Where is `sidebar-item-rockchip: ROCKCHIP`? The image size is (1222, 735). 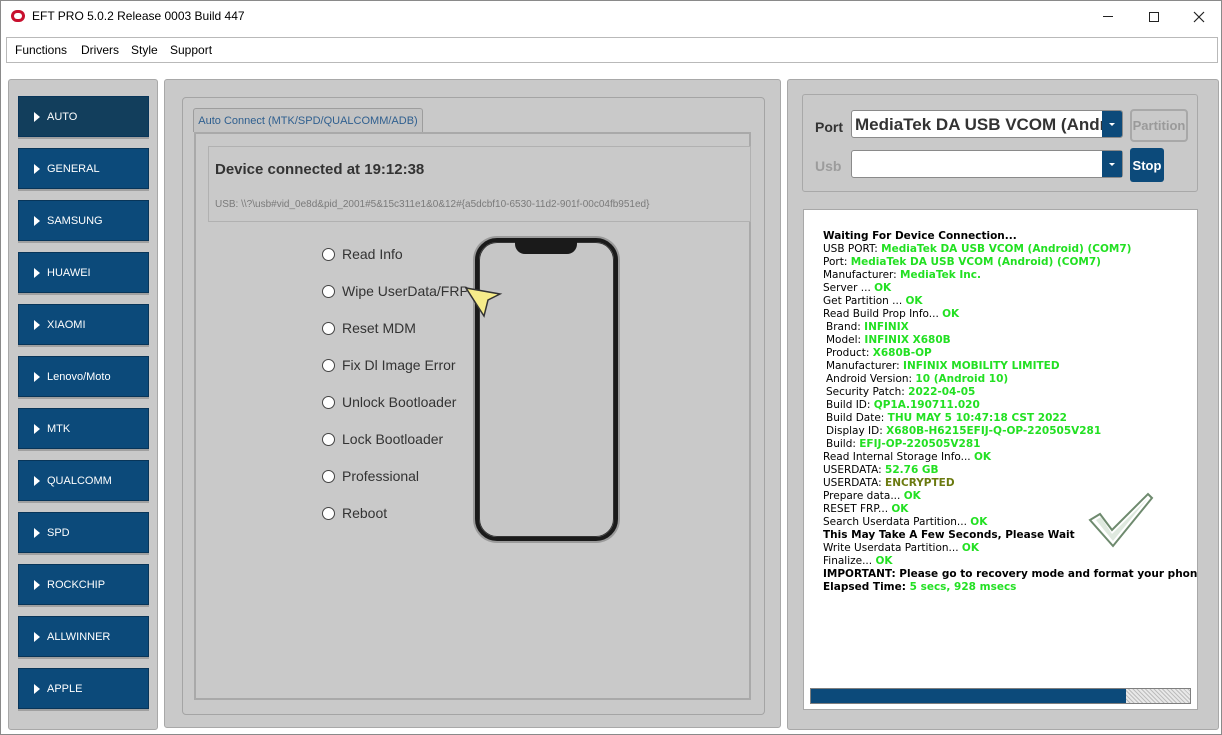
sidebar-item-rockchip: ROCKCHIP is located at coordinates (83, 584).